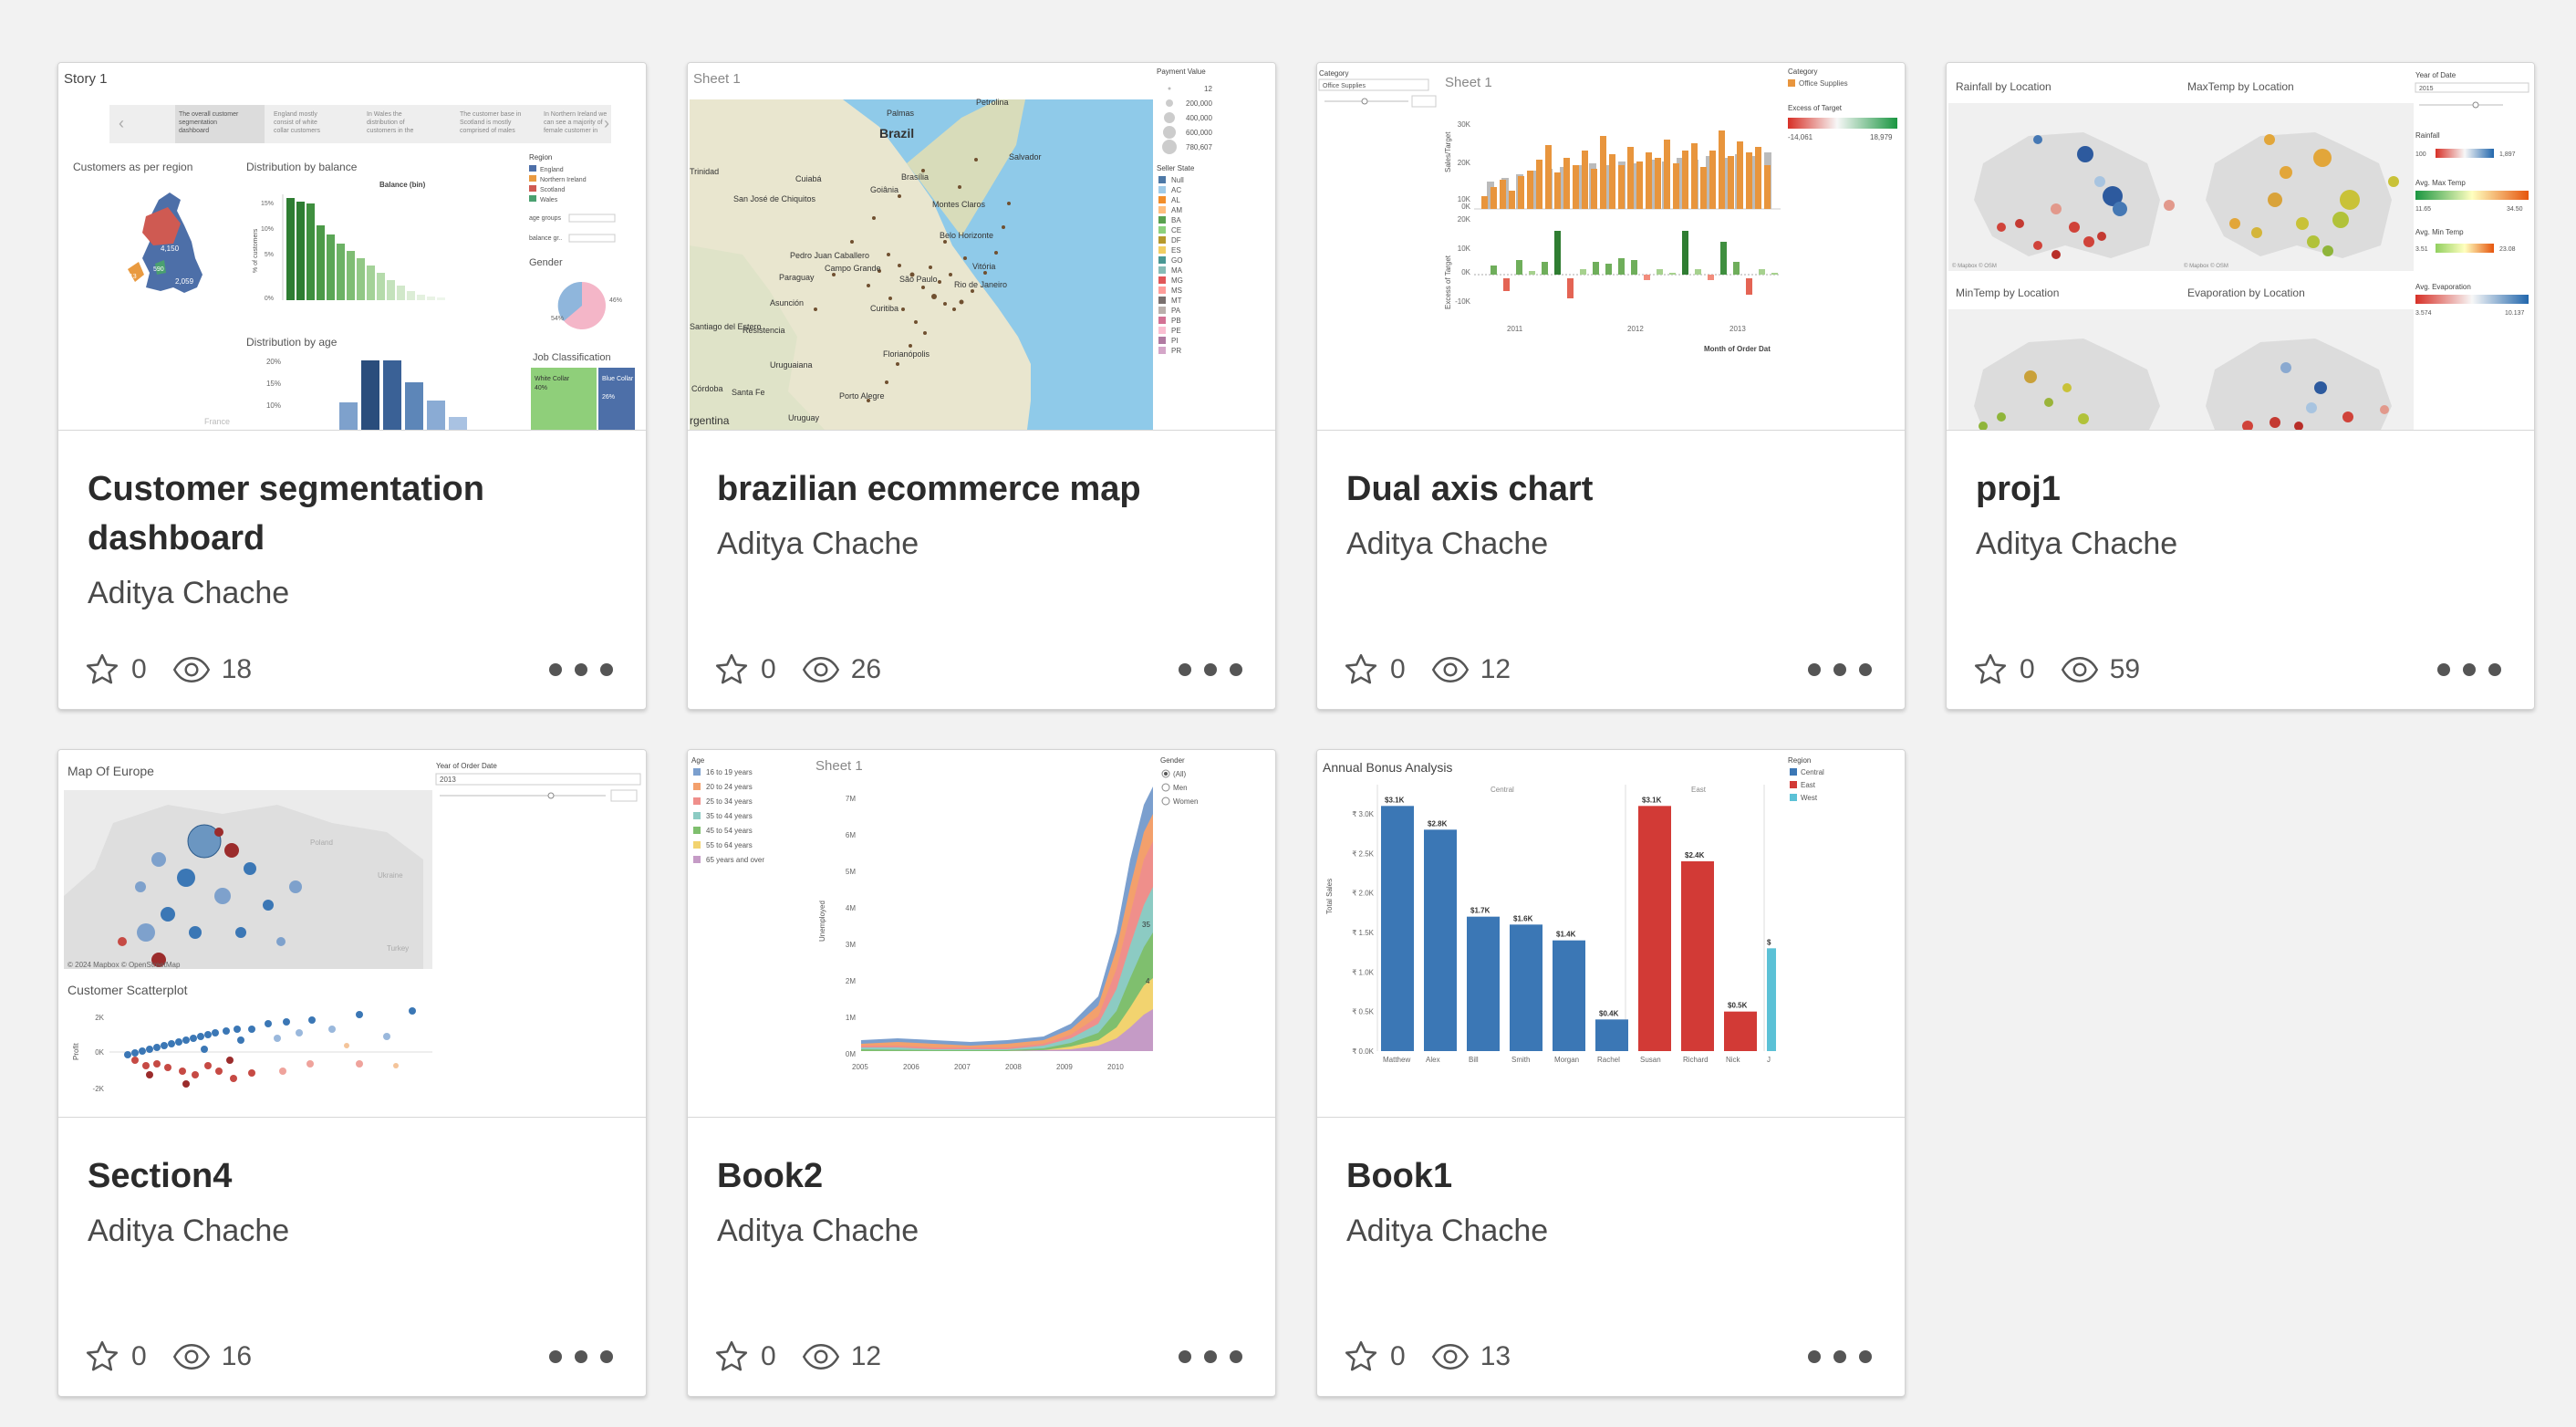  I want to click on svg-text: consist of white, so click(295, 123).